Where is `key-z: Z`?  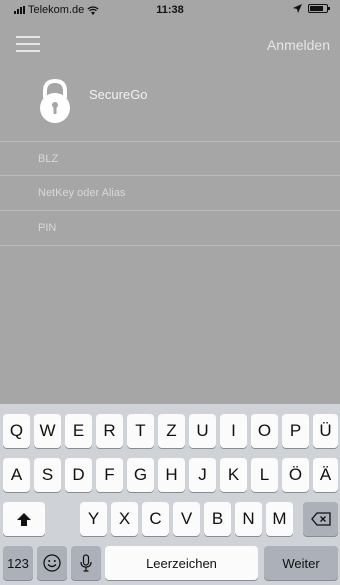 key-z: Z is located at coordinates (171, 431).